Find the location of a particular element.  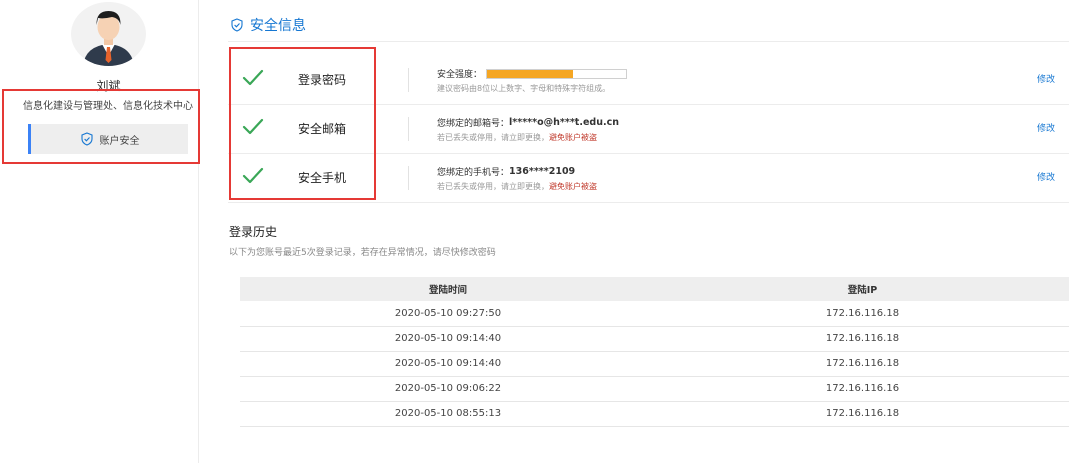

row-label: 登录密码 is located at coordinates (322, 80).